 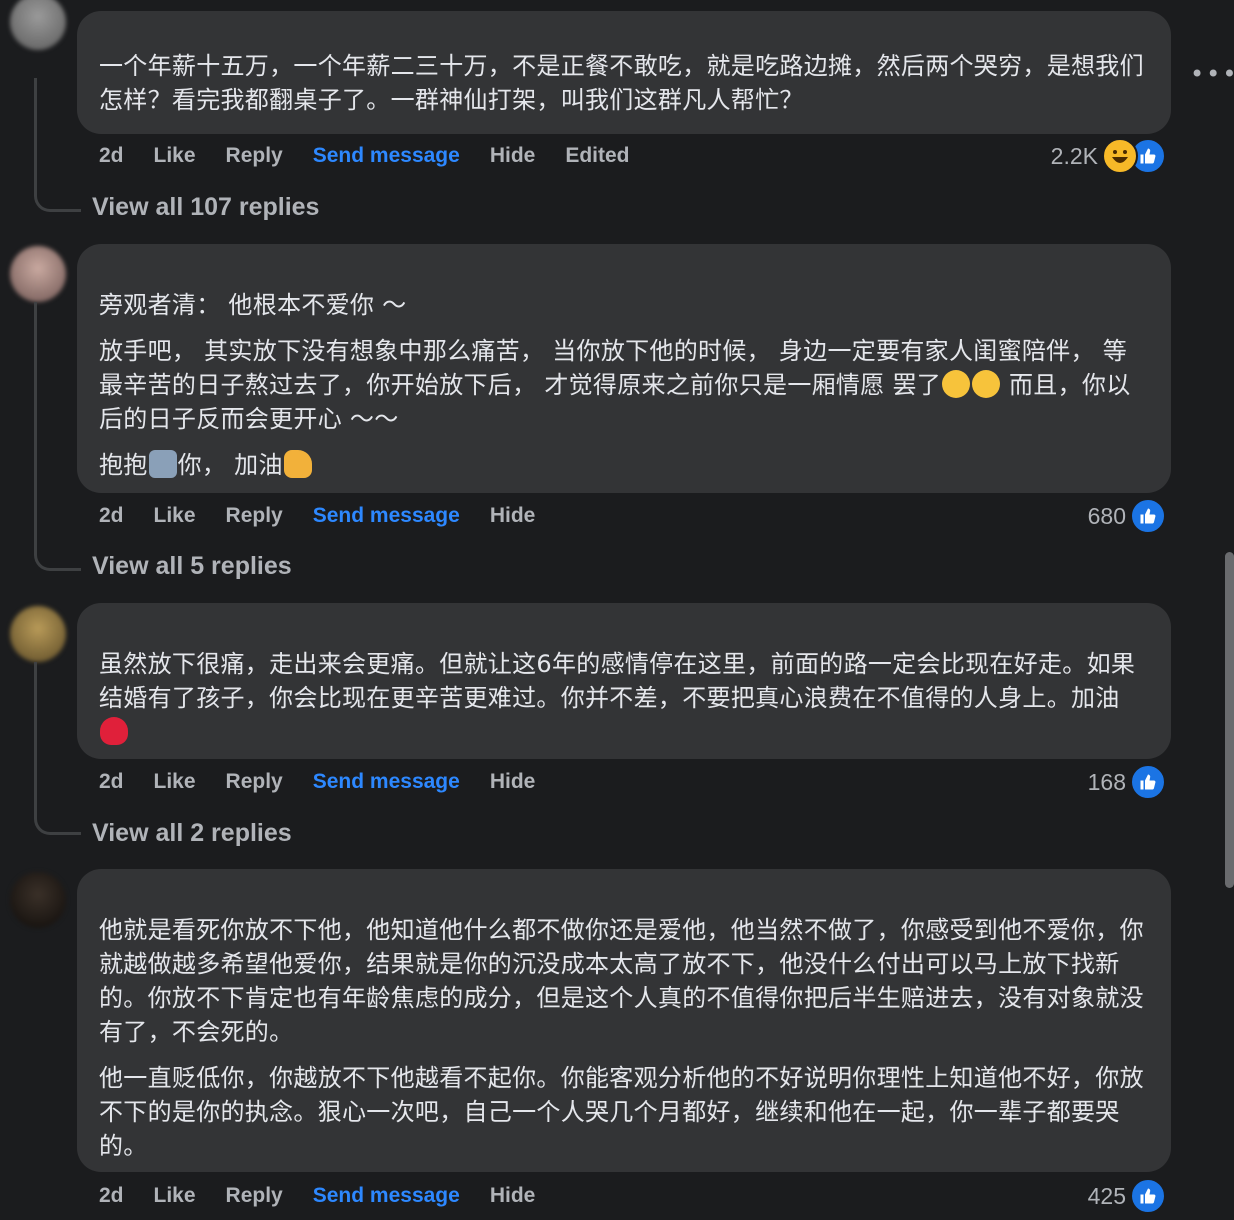 I want to click on reaction-count: 425, so click(x=1106, y=1195).